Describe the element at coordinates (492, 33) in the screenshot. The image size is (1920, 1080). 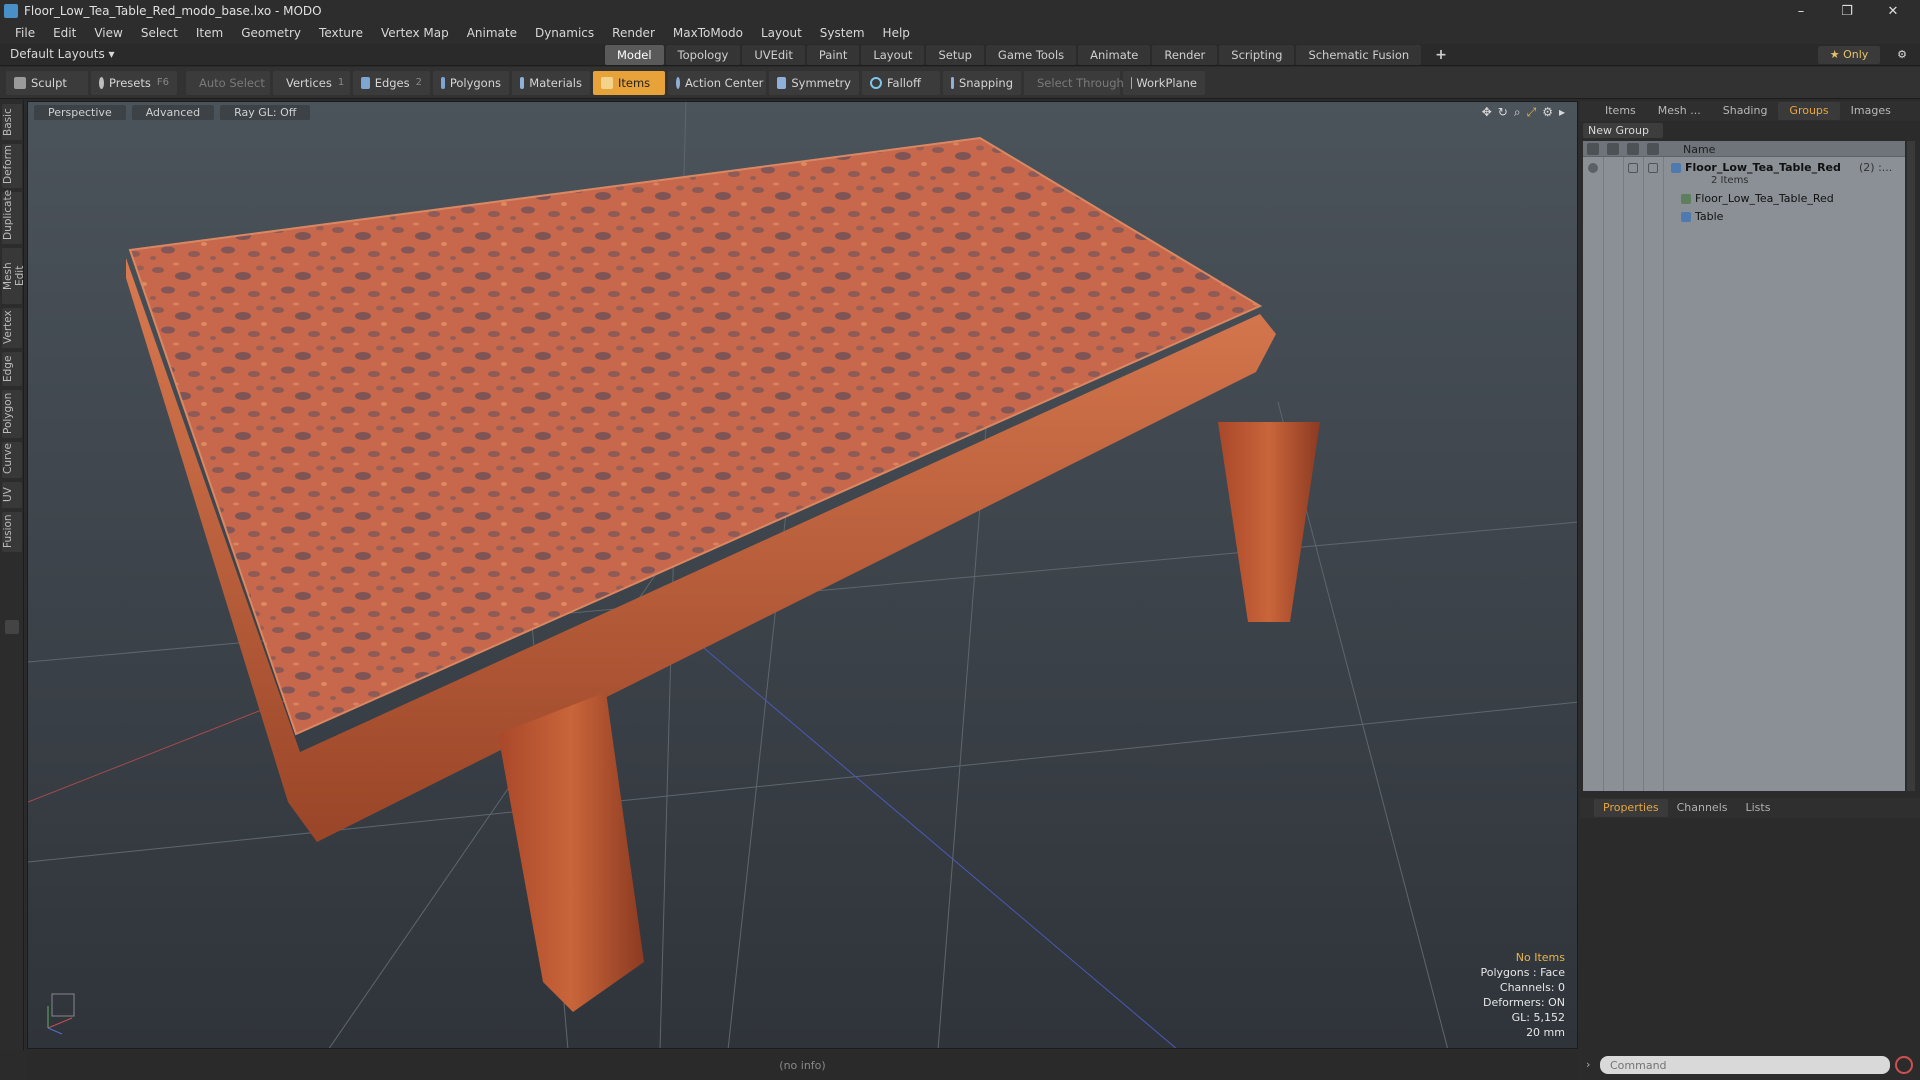
I see `menu-animate: Animate` at that location.